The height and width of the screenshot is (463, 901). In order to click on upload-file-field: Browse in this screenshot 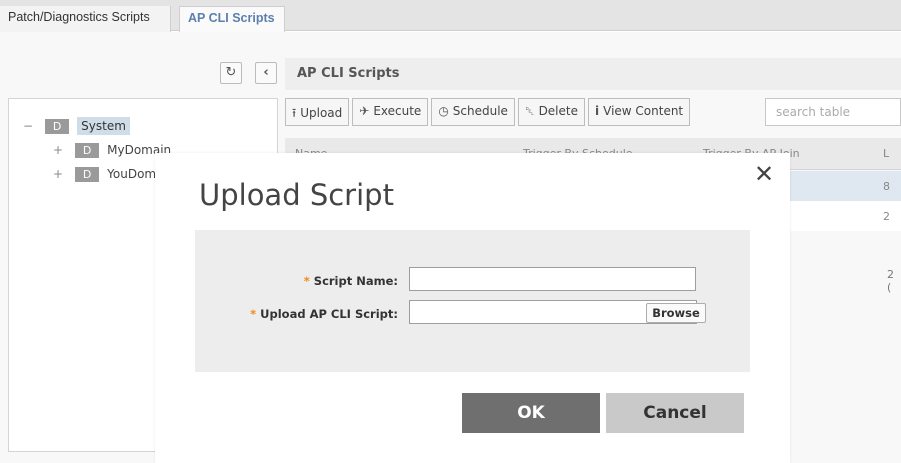, I will do `click(557, 312)`.